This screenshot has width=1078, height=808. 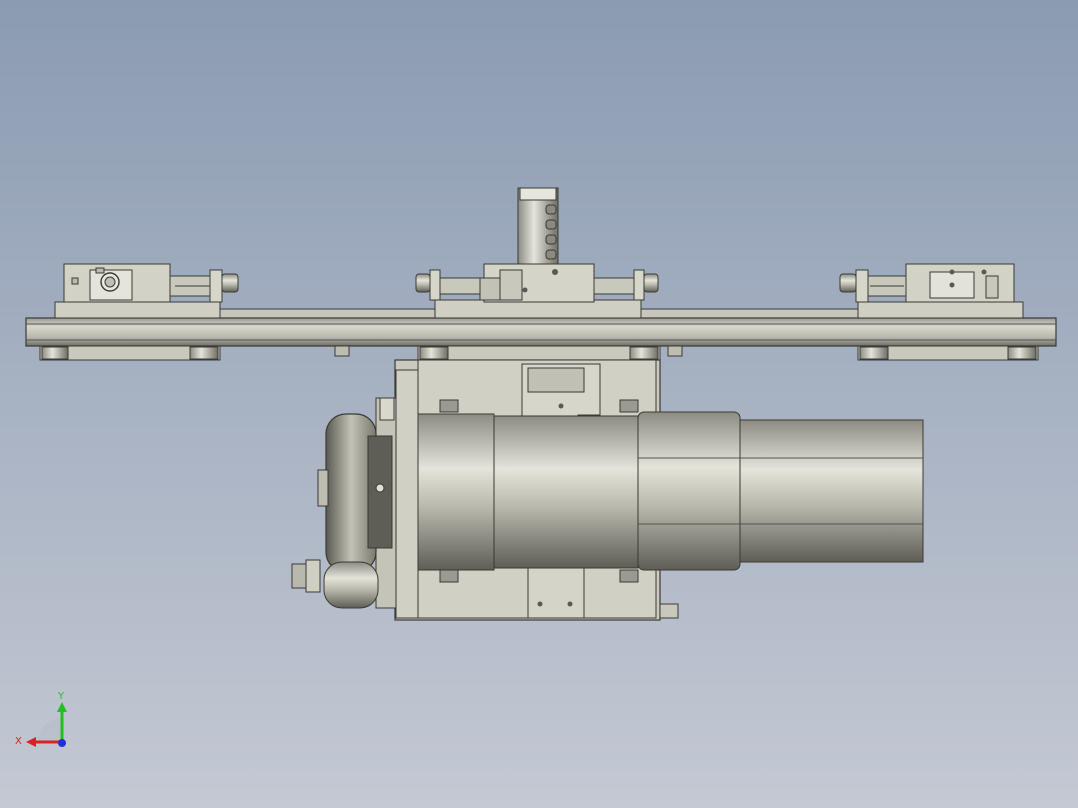 I want to click on coordinate-triad: X Y, so click(x=41, y=719).